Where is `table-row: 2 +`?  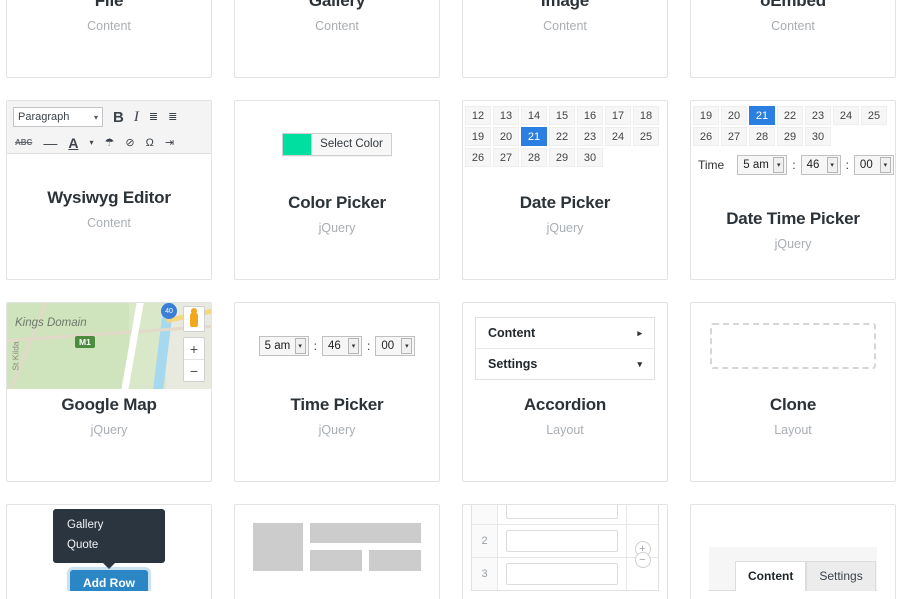 table-row: 2 + is located at coordinates (565, 540).